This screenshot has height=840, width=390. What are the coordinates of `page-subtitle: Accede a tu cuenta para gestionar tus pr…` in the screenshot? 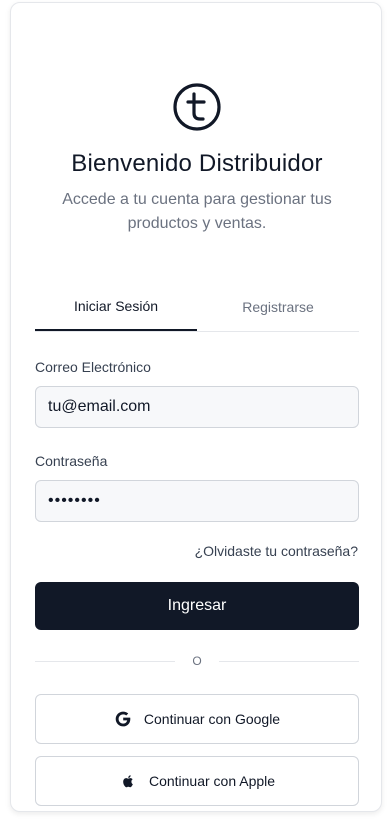 It's located at (197, 211).